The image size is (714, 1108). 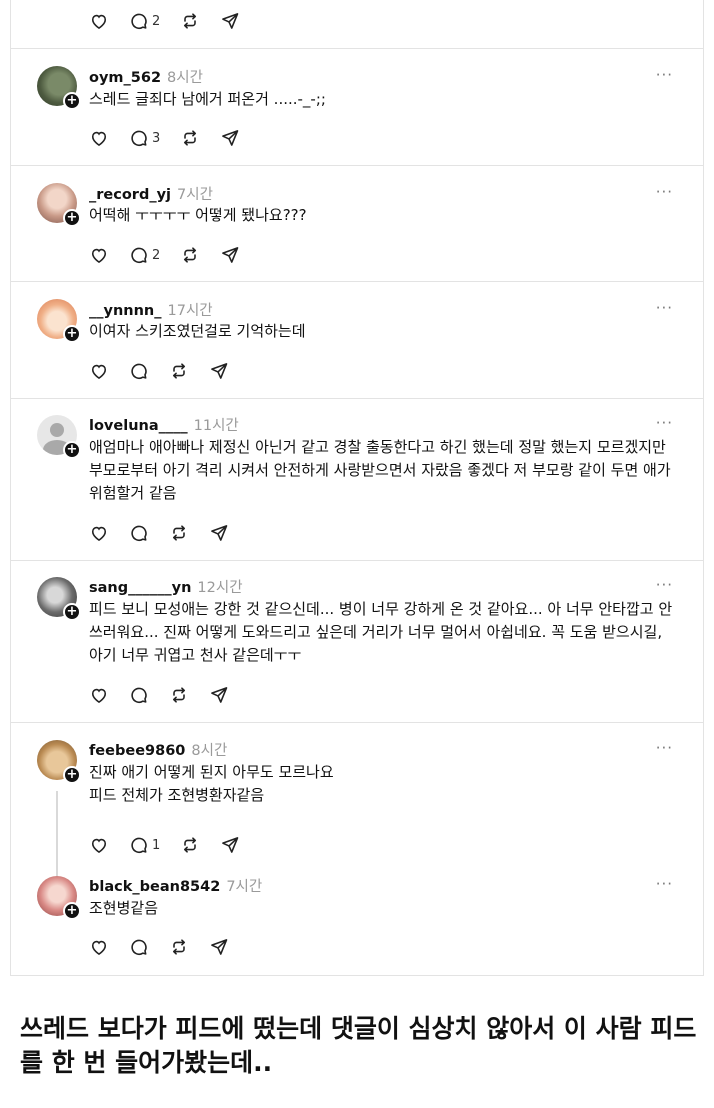 I want to click on timestamp: 17시간, so click(x=190, y=311).